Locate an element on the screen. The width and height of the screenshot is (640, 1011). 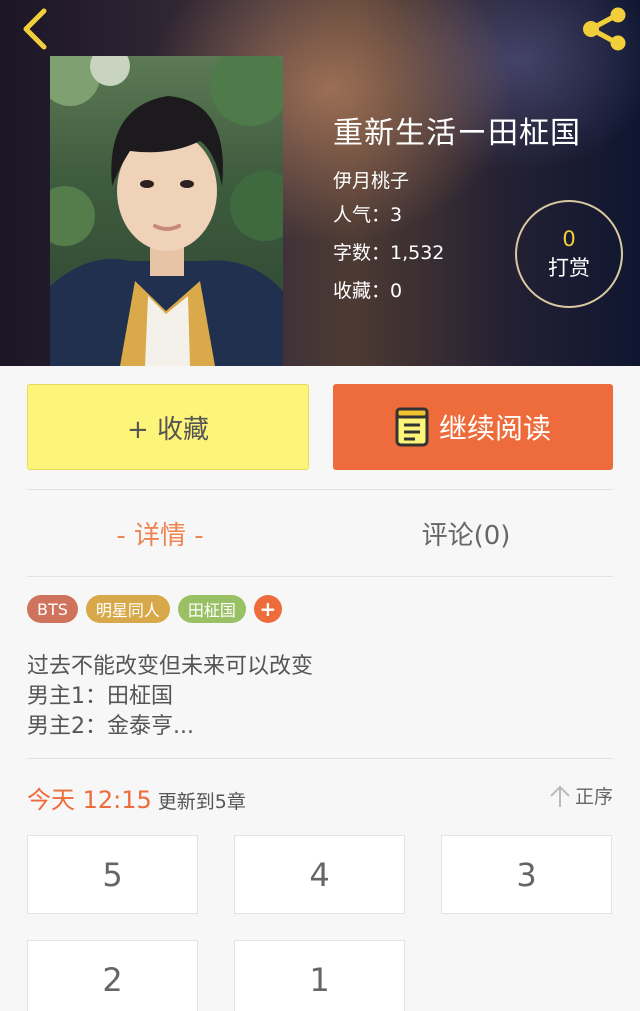
reward-button: 0 打赏 is located at coordinates (569, 254).